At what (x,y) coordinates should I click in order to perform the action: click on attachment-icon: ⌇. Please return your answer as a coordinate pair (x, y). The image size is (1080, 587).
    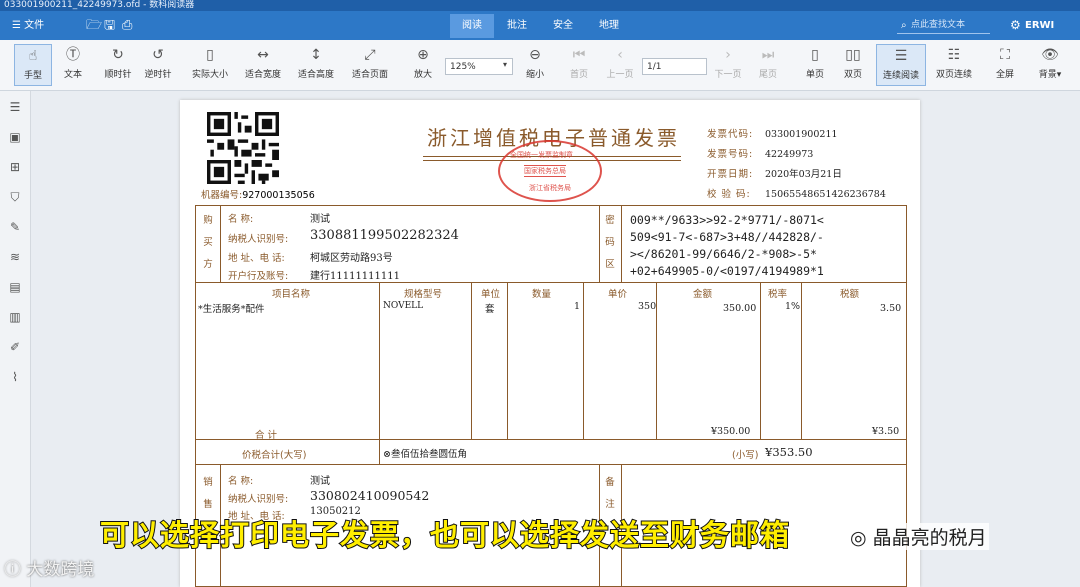
    Looking at the image, I should click on (15, 377).